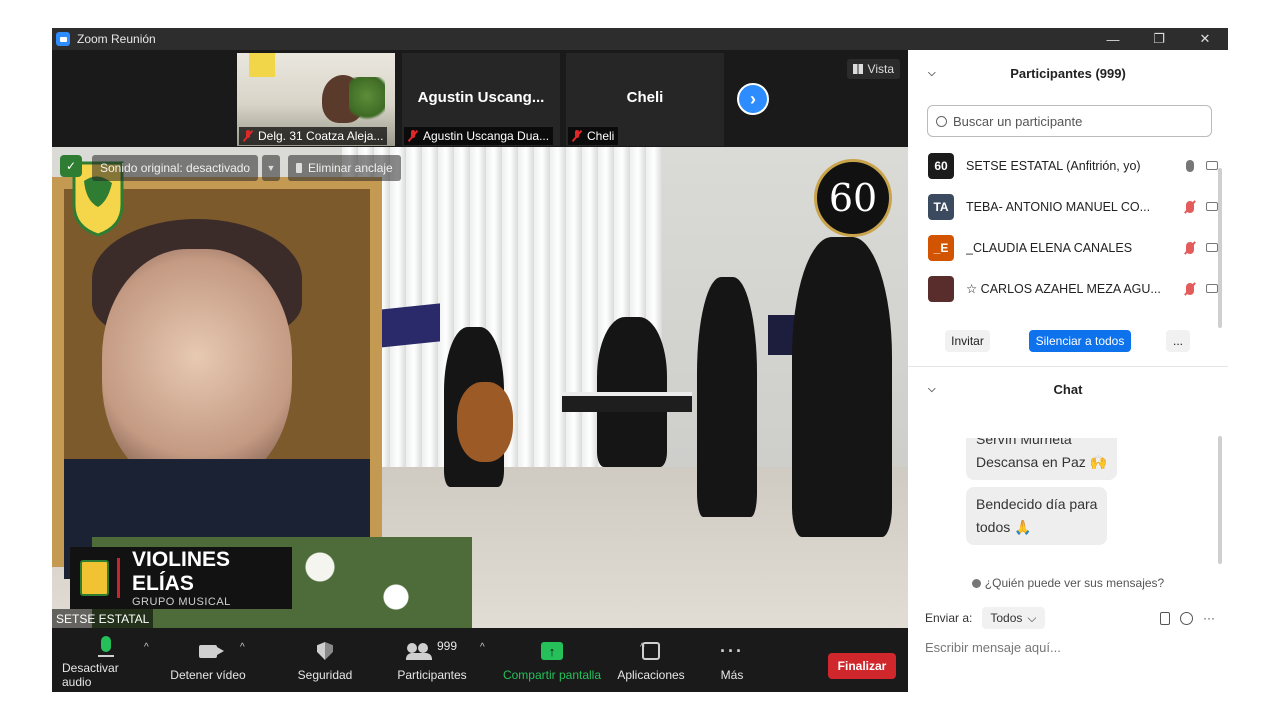 The image size is (1280, 720). Describe the element at coordinates (593, 136) in the screenshot. I see `tile-label: Cheli` at that location.